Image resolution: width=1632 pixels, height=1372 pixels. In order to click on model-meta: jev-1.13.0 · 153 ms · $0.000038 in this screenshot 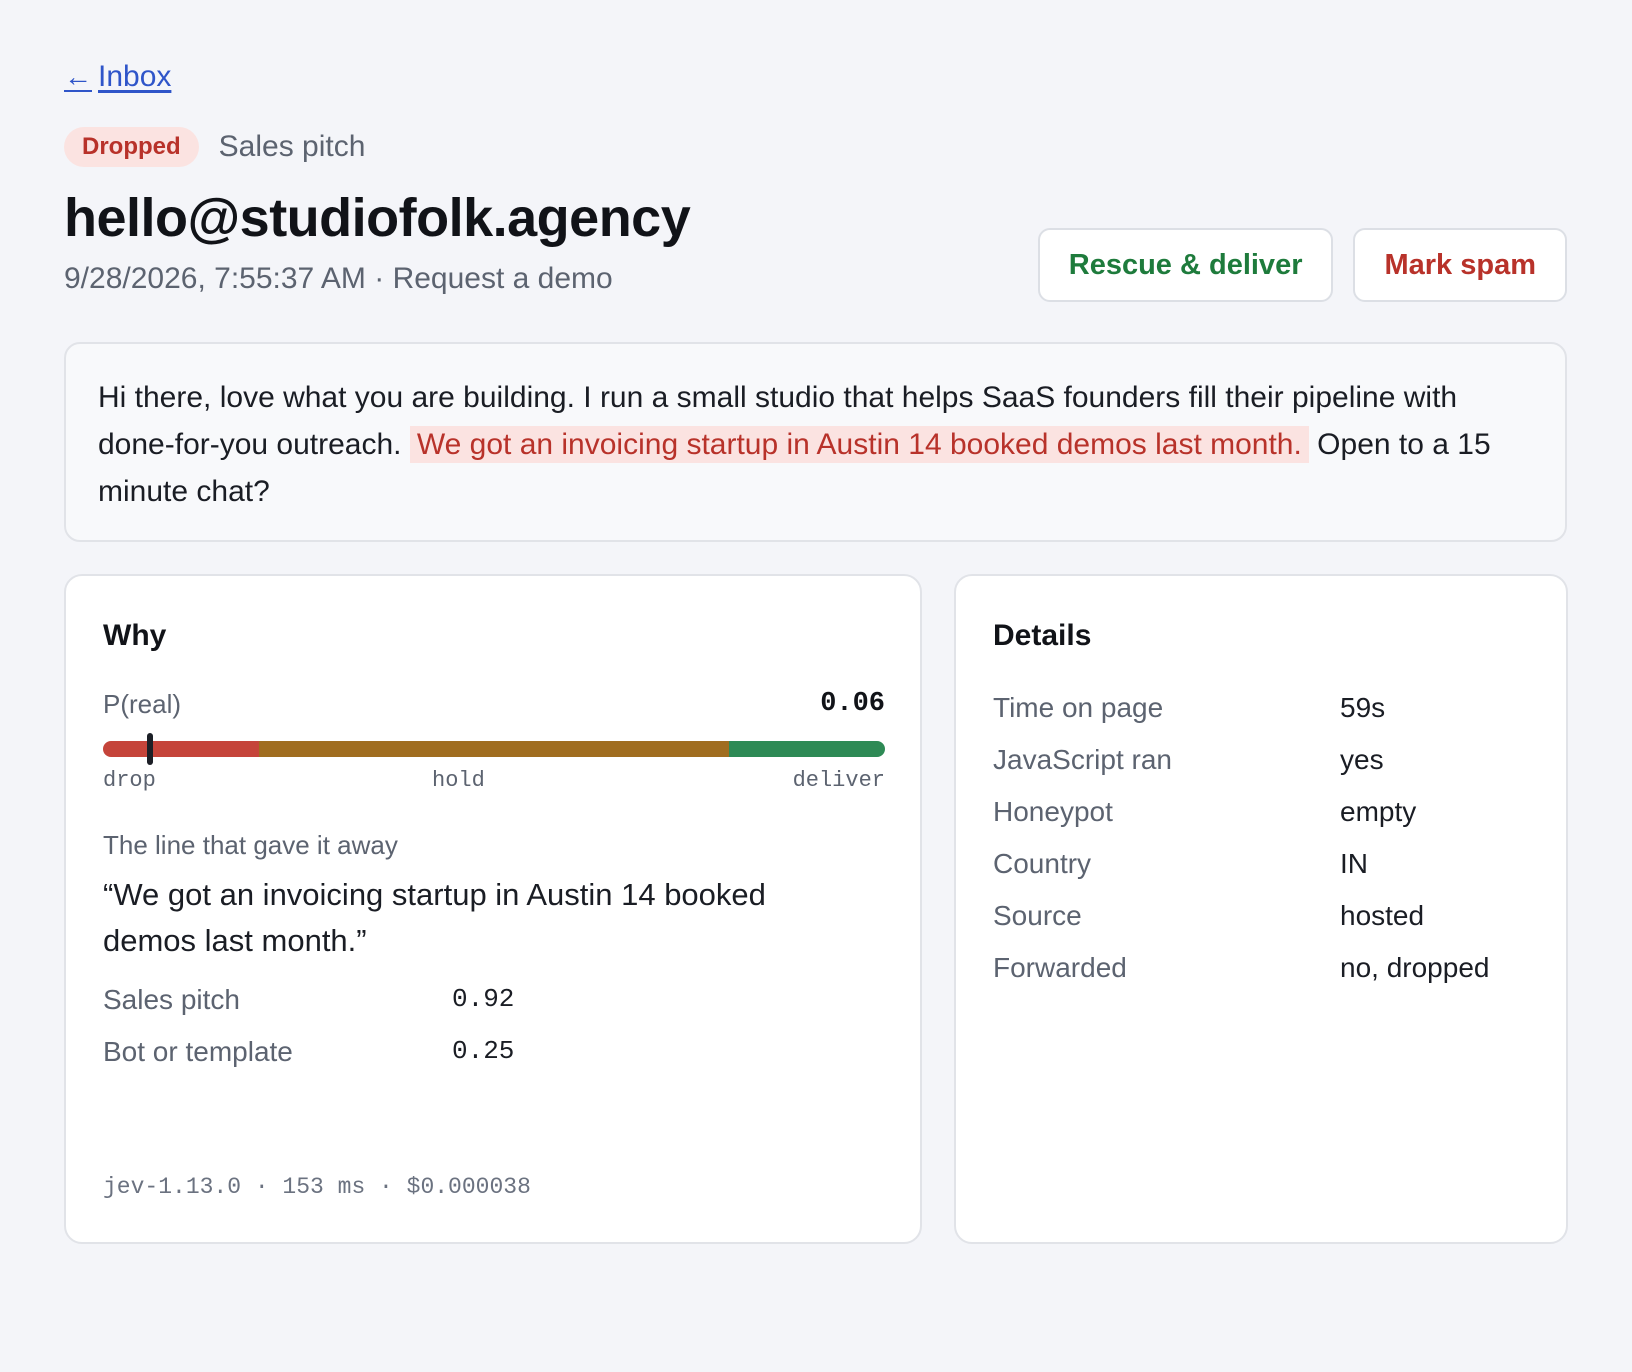, I will do `click(317, 1187)`.